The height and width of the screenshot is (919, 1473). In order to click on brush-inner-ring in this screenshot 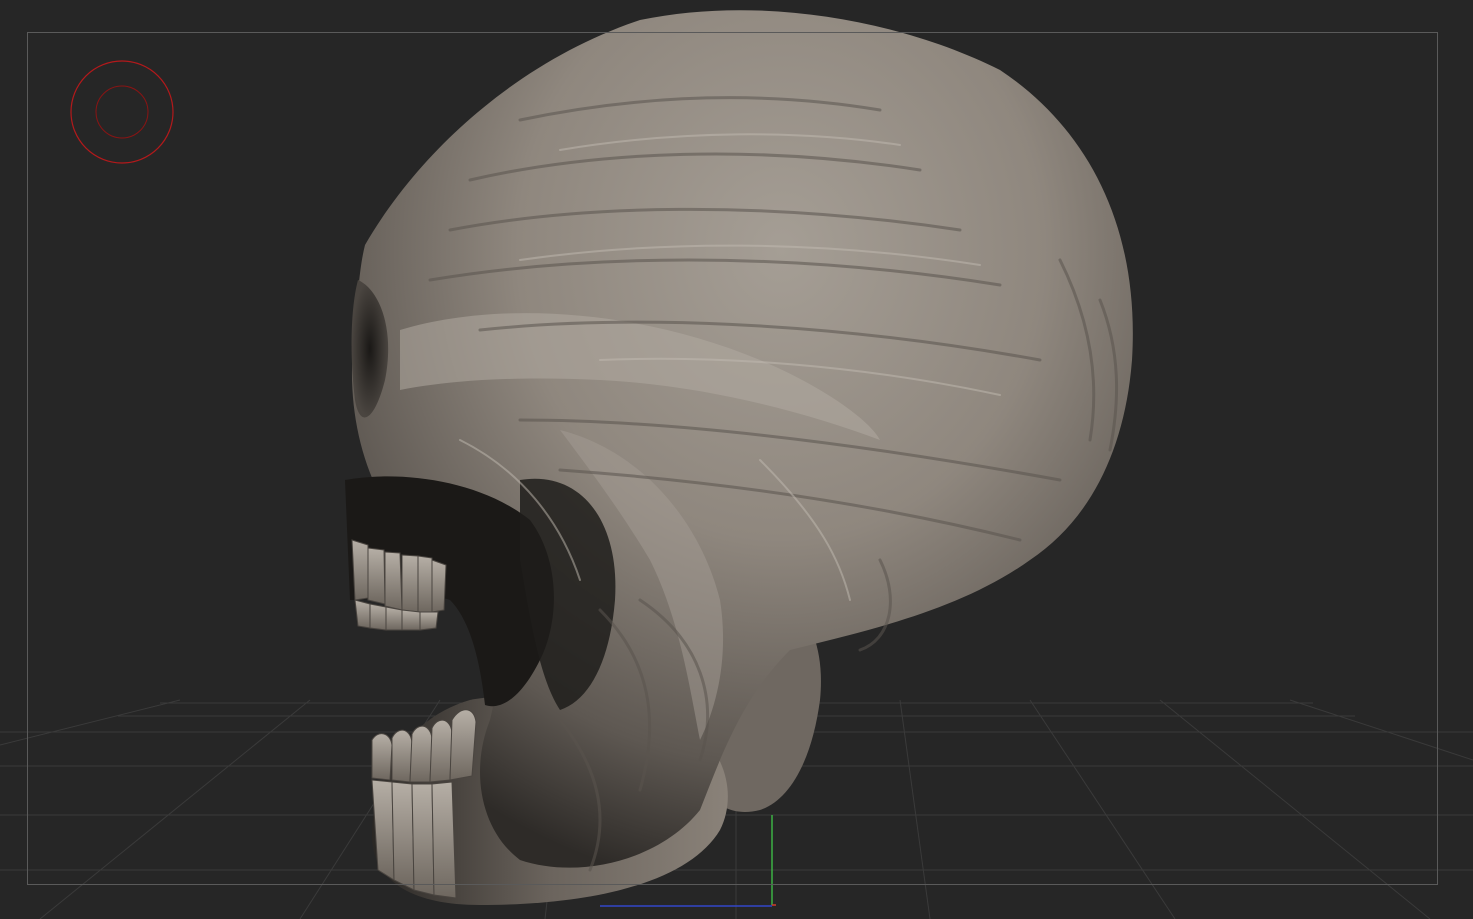, I will do `click(122, 112)`.